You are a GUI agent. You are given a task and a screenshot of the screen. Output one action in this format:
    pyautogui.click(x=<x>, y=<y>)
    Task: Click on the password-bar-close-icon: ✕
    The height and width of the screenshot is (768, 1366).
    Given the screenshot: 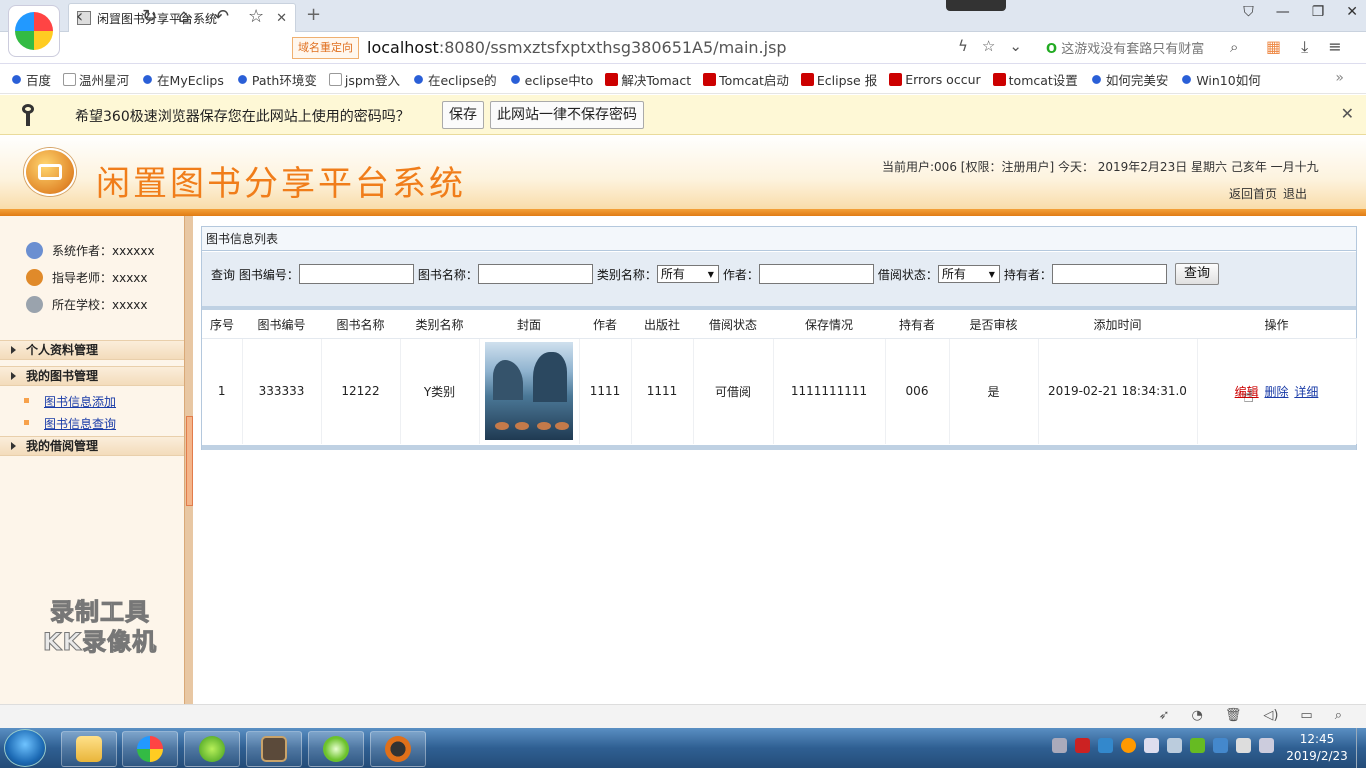 What is the action you would take?
    pyautogui.click(x=1347, y=113)
    